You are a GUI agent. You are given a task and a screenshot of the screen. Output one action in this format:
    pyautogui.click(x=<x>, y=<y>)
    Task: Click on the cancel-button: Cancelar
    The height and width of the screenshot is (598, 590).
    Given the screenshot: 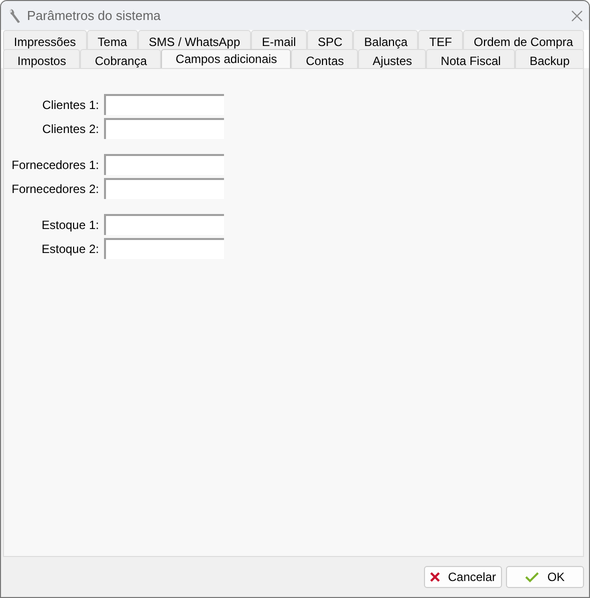 What is the action you would take?
    pyautogui.click(x=463, y=577)
    